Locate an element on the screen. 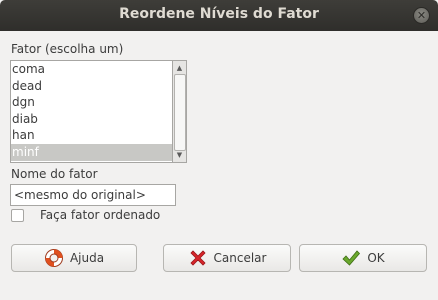 This screenshot has width=438, height=300. factor-list-scrollbar: ▲ ▼ is located at coordinates (180, 111).